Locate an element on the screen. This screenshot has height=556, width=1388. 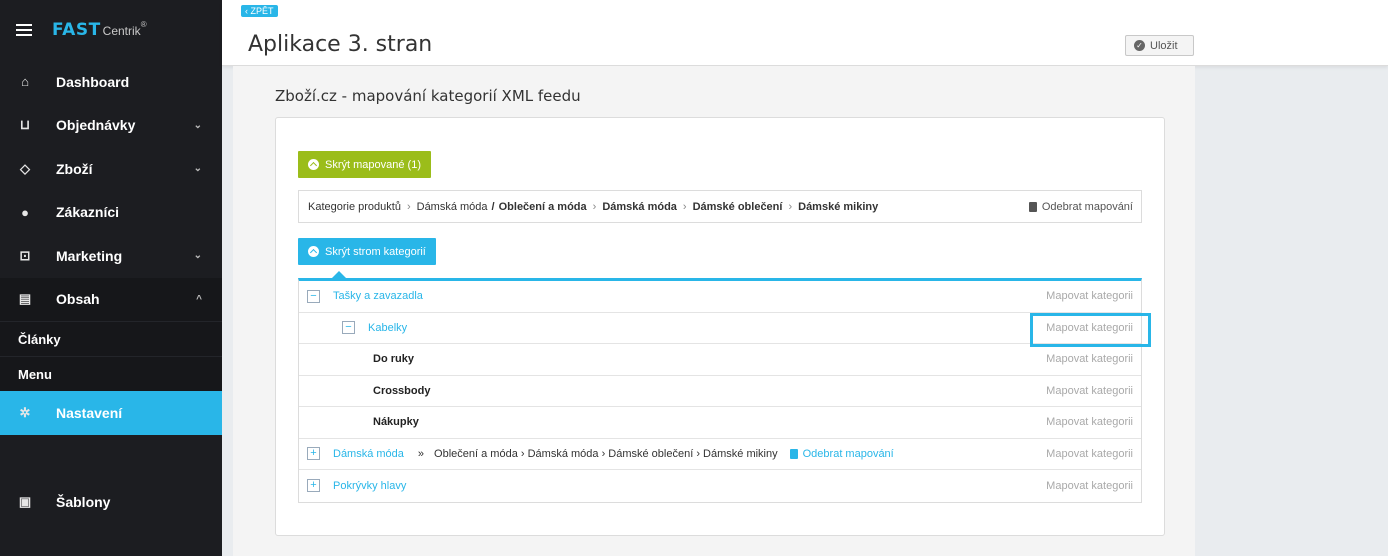
tree-row: Crossbody Mapovat kategorii is located at coordinates (720, 391).